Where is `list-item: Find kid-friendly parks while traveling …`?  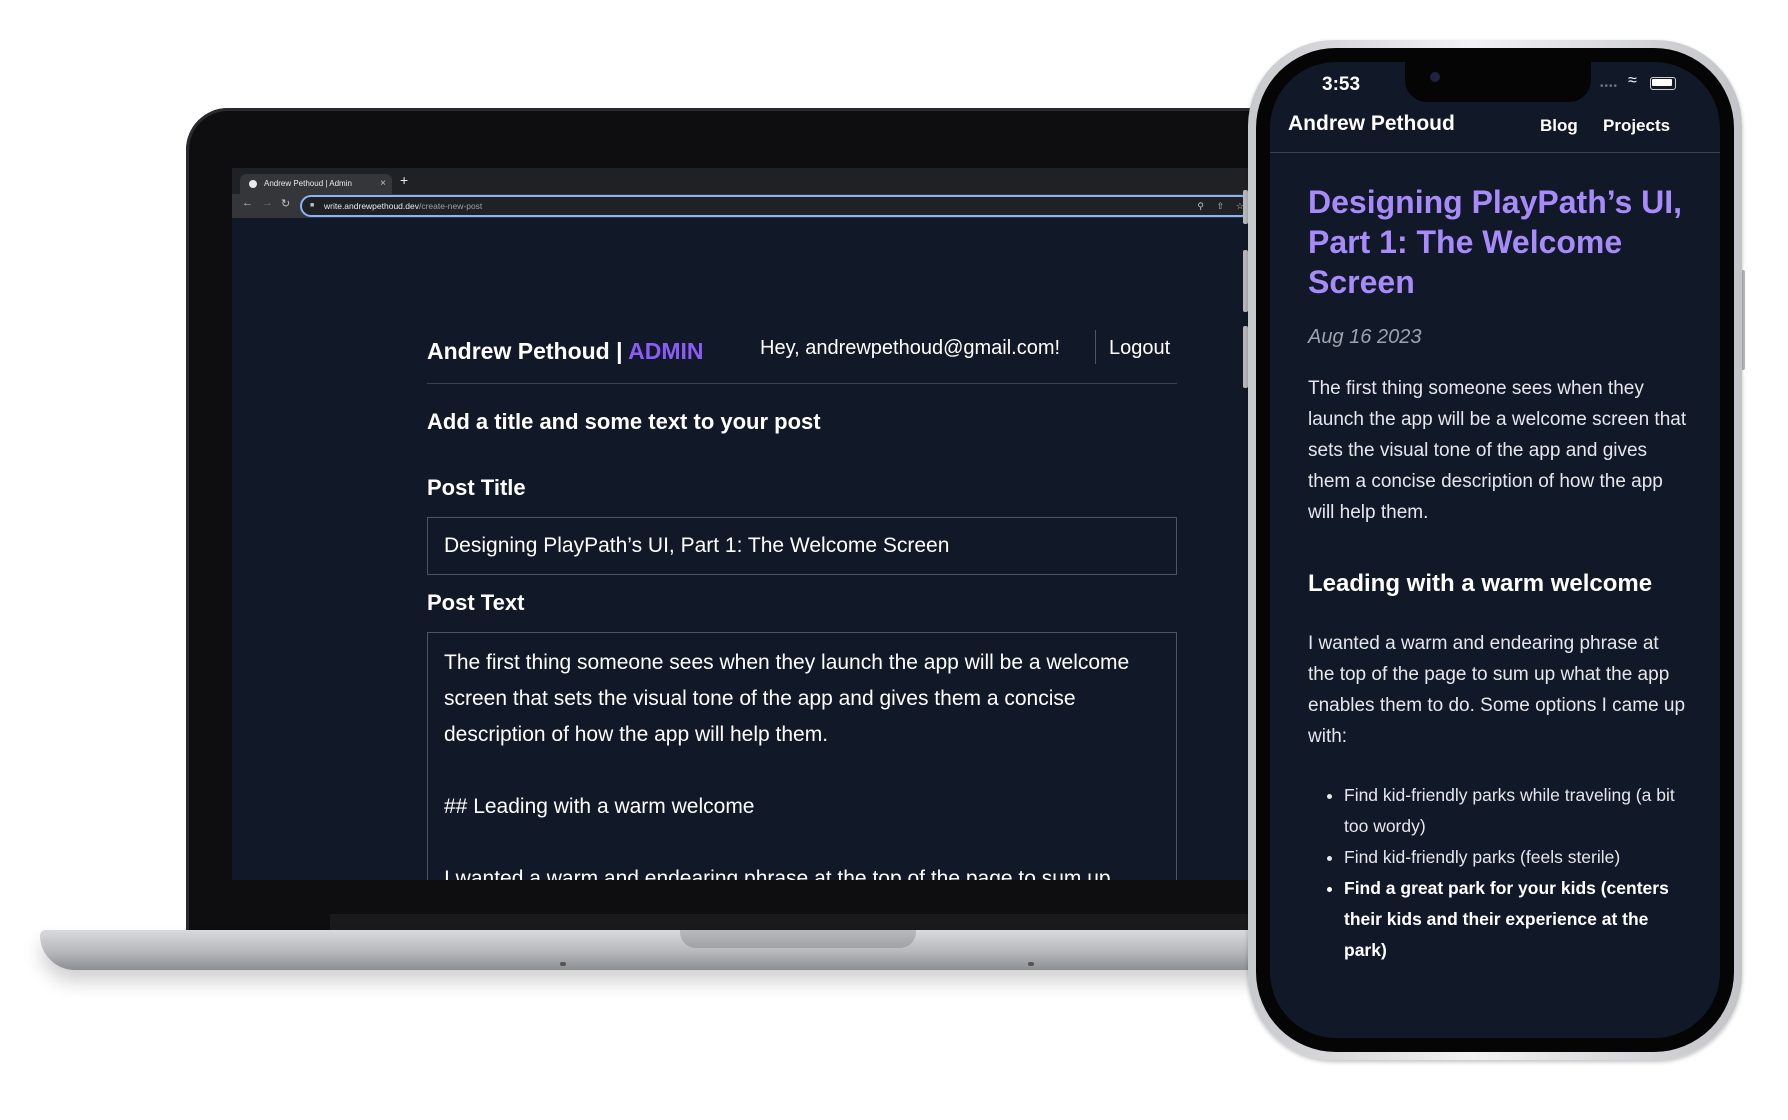 list-item: Find kid-friendly parks while traveling … is located at coordinates (1516, 811).